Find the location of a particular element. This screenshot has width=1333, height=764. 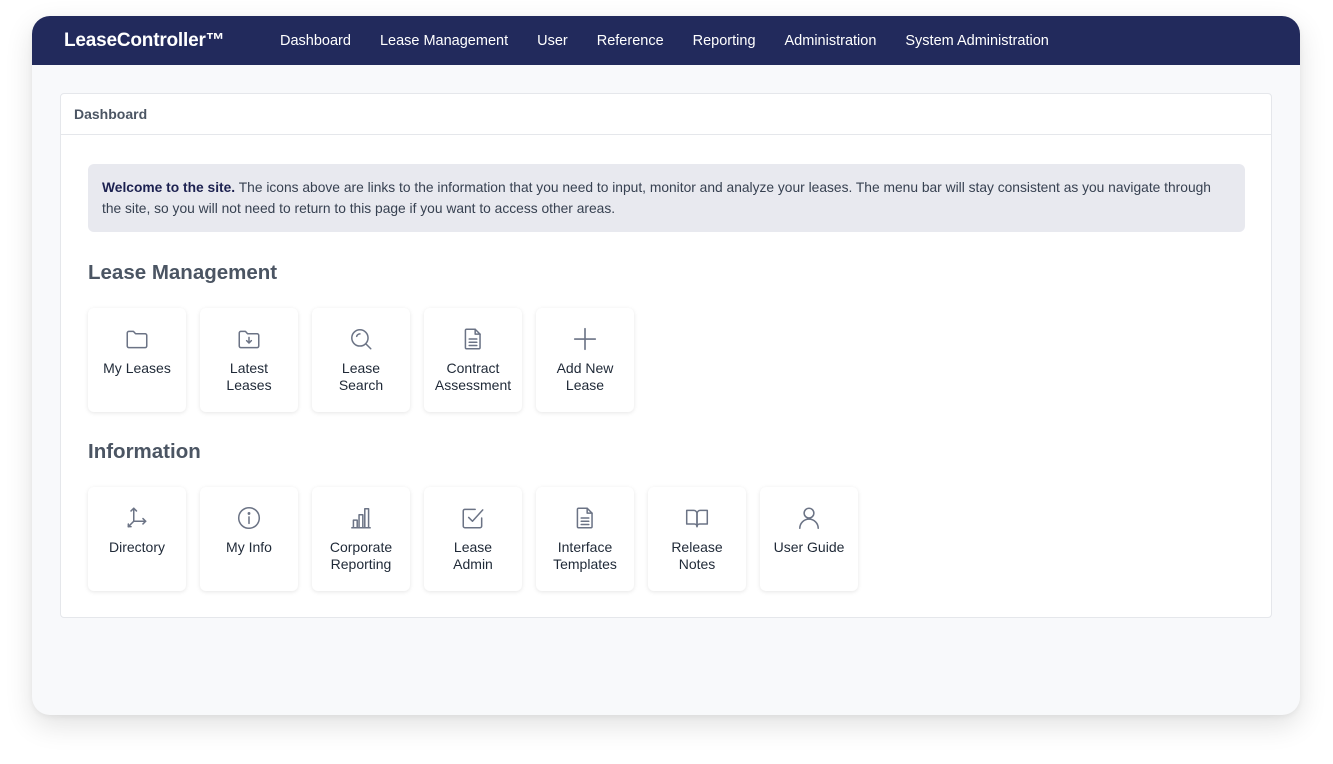

tile-contract-assessment: Contract Assessment is located at coordinates (473, 360).